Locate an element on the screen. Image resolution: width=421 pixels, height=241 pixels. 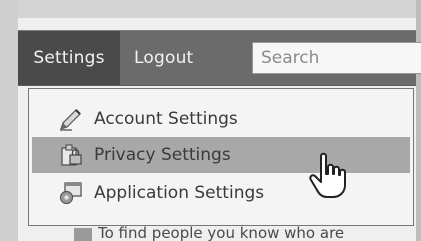
hand-pointer-cursor-icon is located at coordinates (327, 175).